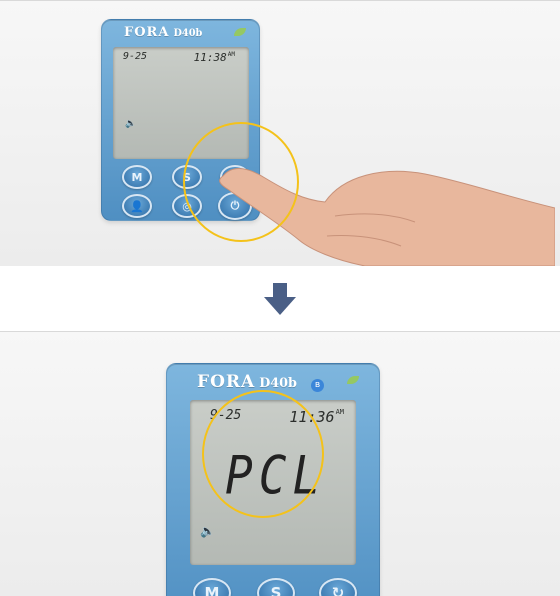  Describe the element at coordinates (317, 385) in the screenshot. I see `bluetooth-icon: ʙ` at that location.